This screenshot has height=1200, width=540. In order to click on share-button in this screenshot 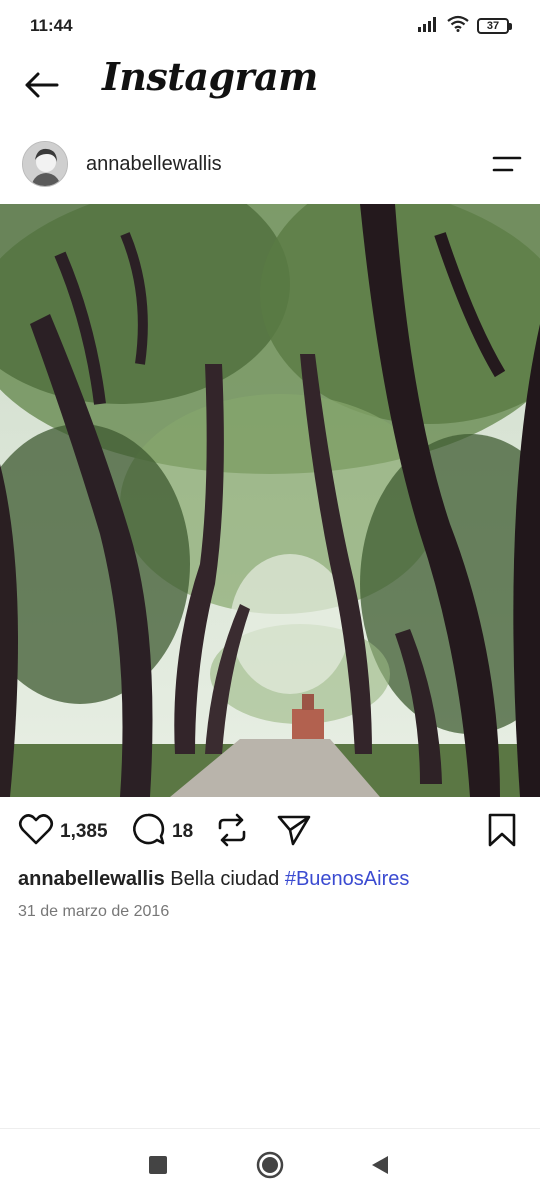, I will do `click(294, 832)`.